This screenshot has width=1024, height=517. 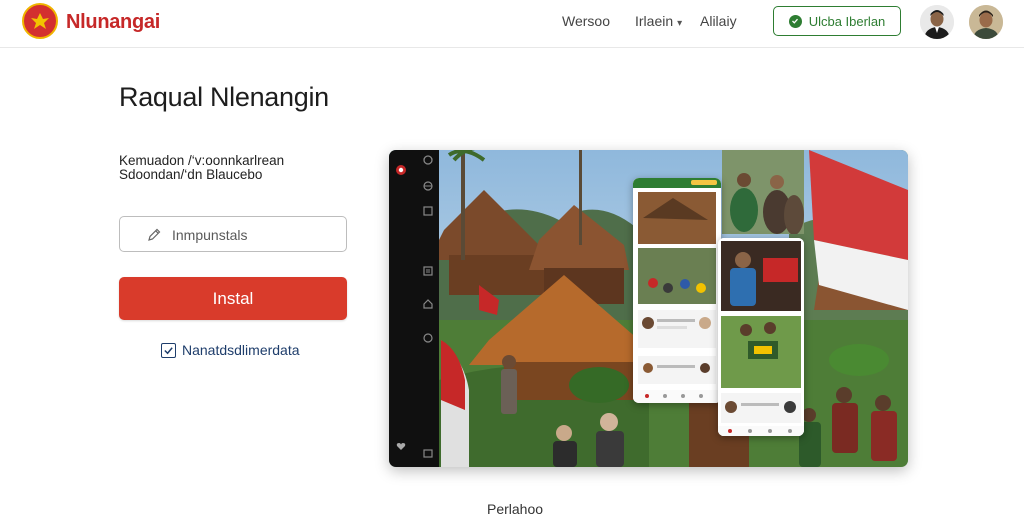 What do you see at coordinates (113, 22) in the screenshot?
I see `brand-name: Nlunangai` at bounding box center [113, 22].